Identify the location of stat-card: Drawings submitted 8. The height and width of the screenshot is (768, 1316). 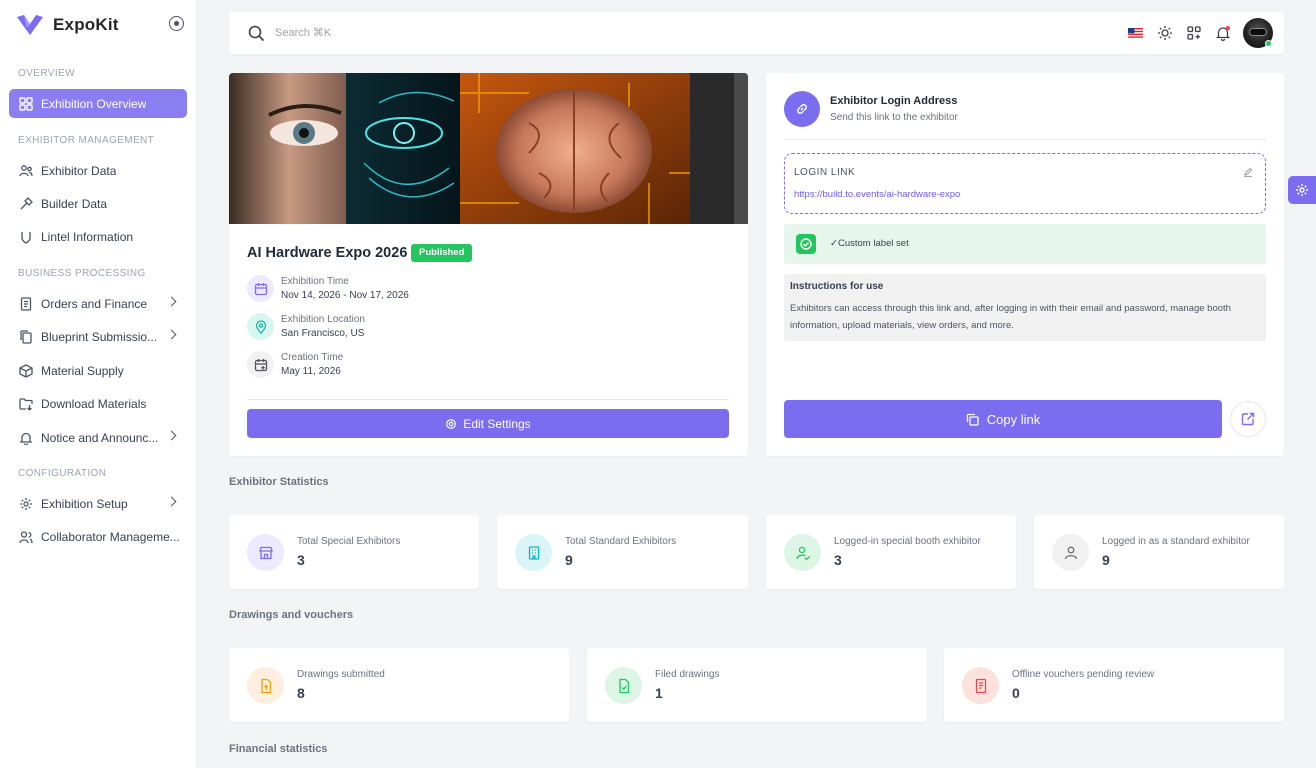
(399, 685).